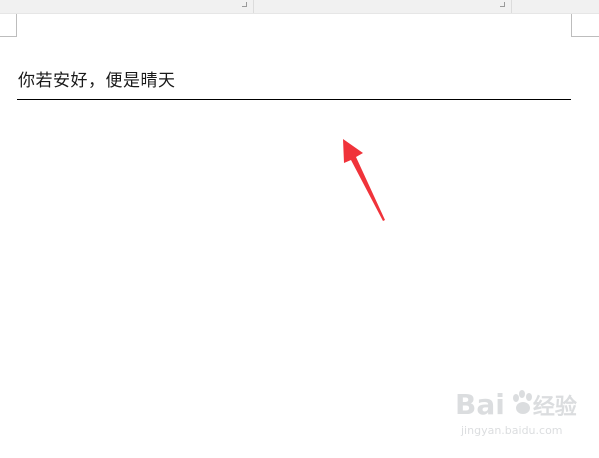 The width and height of the screenshot is (599, 458). Describe the element at coordinates (512, 430) in the screenshot. I see `watermark-site: jingyan.baidu.com` at that location.